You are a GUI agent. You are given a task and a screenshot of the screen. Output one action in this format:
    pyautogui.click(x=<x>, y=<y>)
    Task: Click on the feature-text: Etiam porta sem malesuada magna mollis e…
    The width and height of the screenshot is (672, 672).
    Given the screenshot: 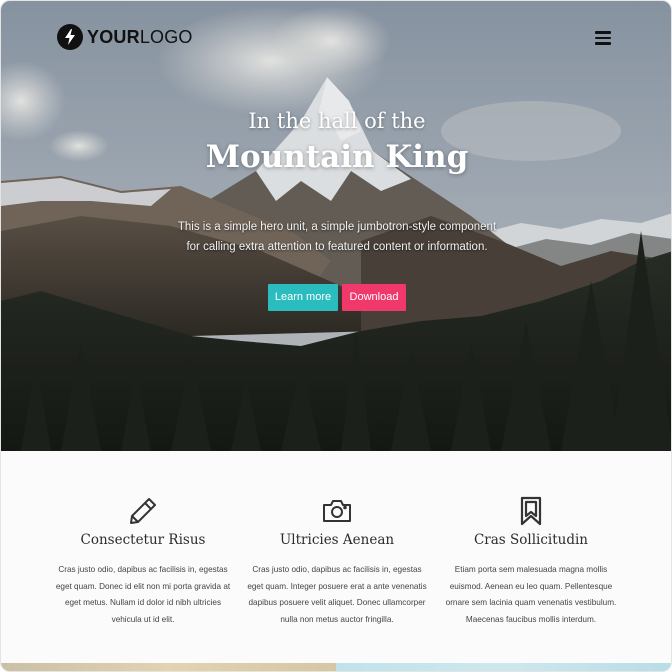 What is the action you would take?
    pyautogui.click(x=531, y=594)
    